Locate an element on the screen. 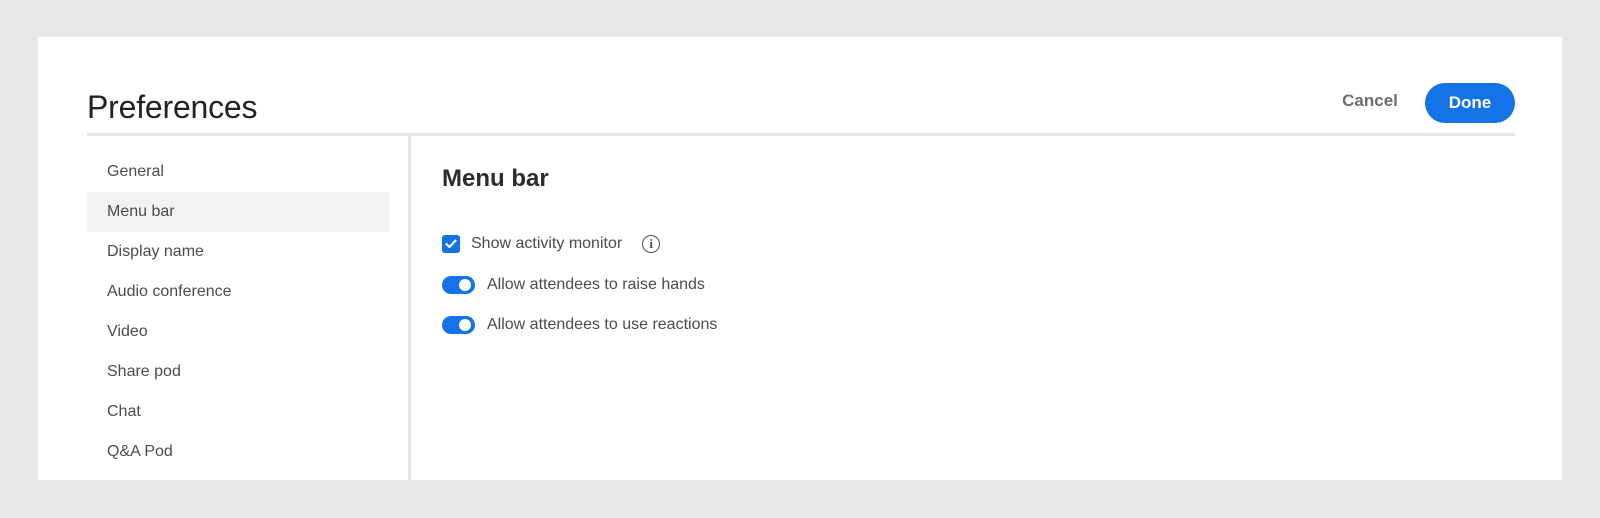 The height and width of the screenshot is (518, 1600). header-divider is located at coordinates (801, 134).